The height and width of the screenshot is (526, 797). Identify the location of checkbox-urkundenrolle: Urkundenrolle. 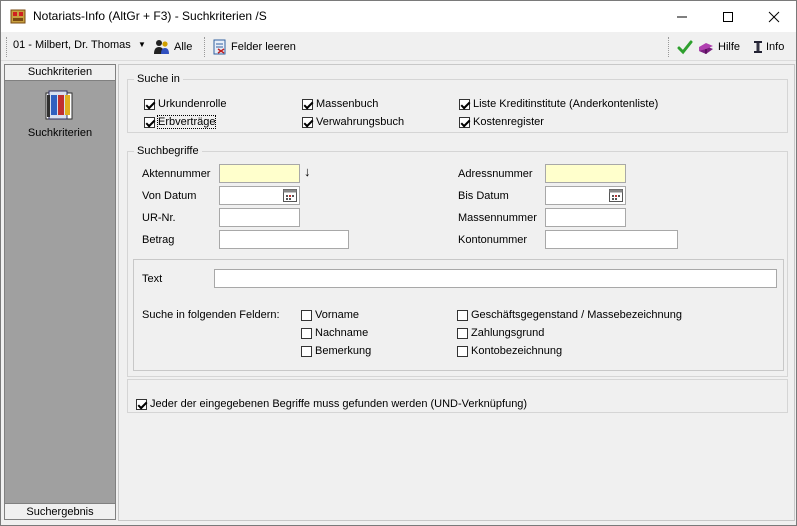
(185, 104).